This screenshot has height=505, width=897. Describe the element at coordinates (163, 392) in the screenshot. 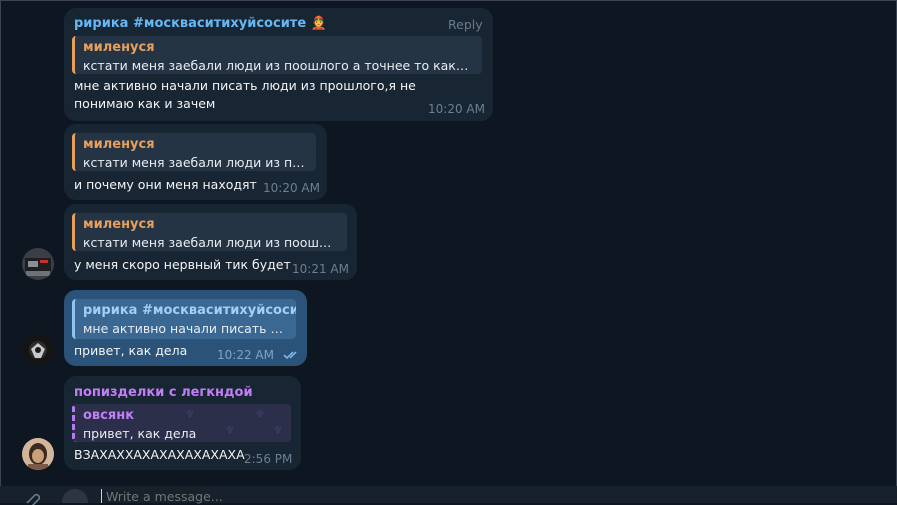

I see `sender-name: попизделки с легкндой` at that location.